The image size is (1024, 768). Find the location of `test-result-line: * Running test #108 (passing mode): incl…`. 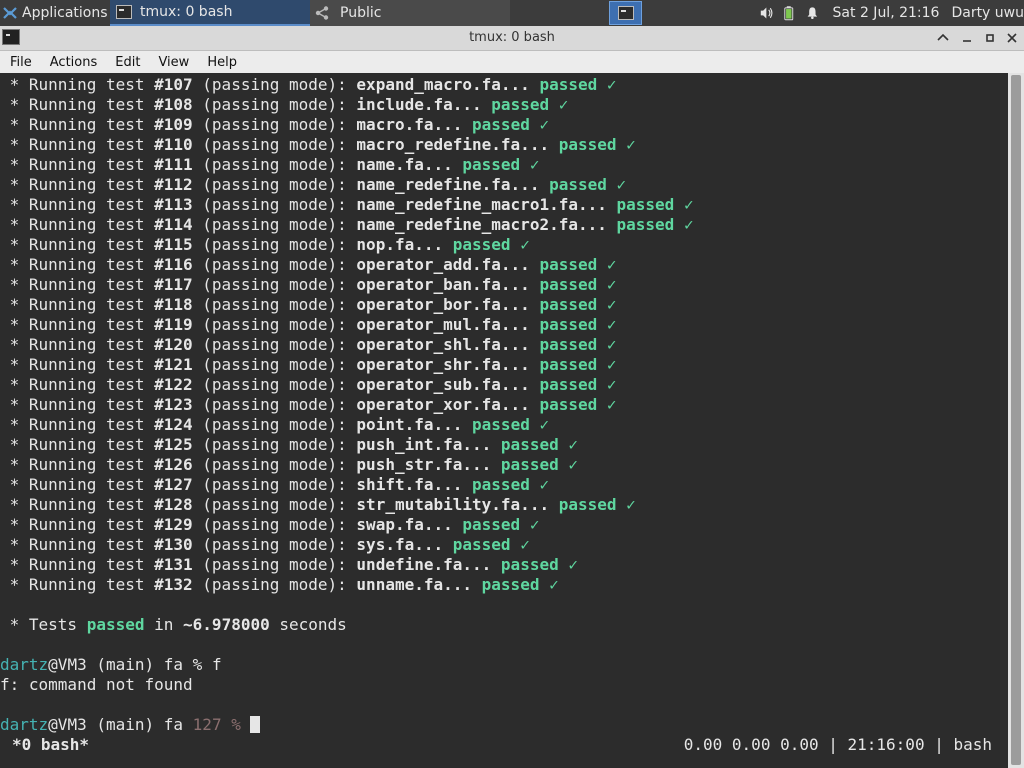

test-result-line: * Running test #108 (passing mode): incl… is located at coordinates (284, 104).